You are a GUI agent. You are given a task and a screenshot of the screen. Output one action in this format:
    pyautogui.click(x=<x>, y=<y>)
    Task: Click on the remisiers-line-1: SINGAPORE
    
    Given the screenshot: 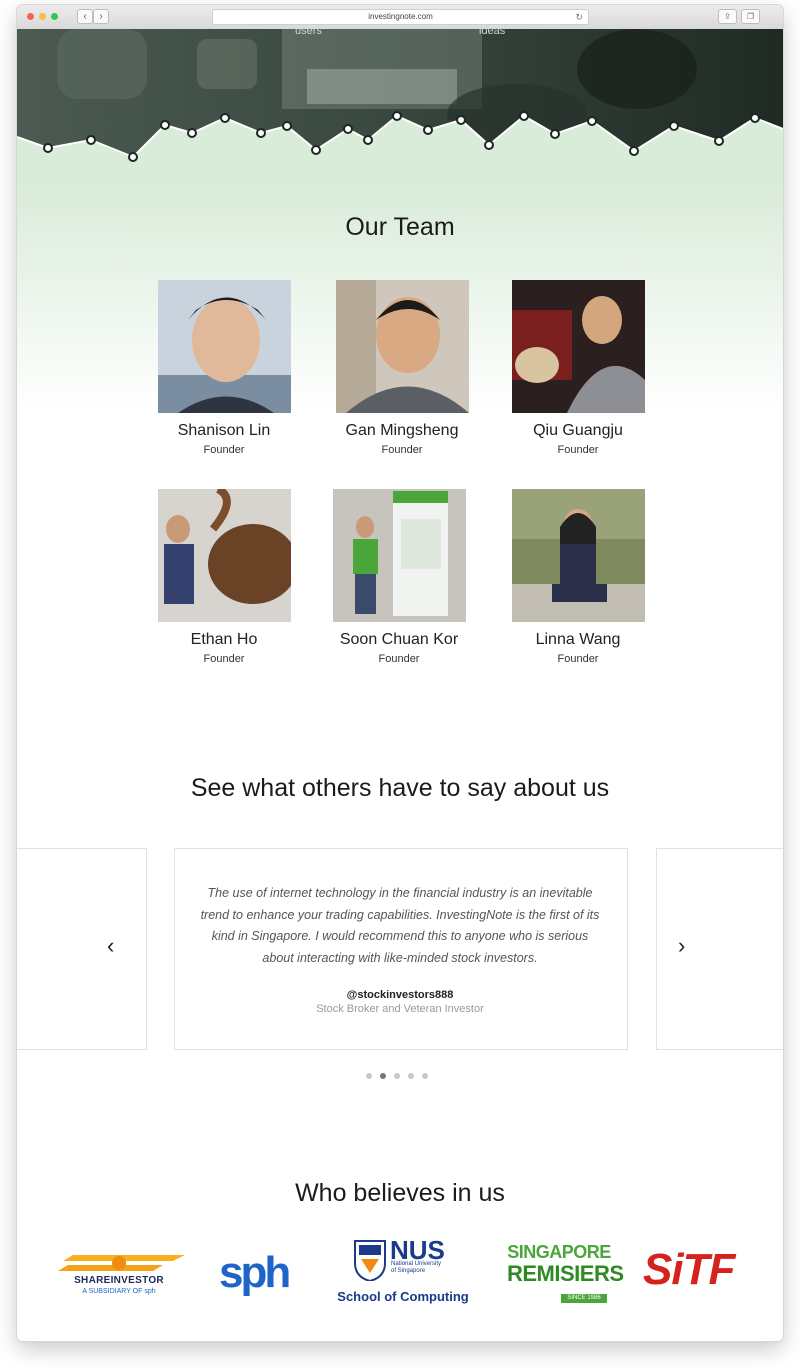 What is the action you would take?
    pyautogui.click(x=559, y=1252)
    